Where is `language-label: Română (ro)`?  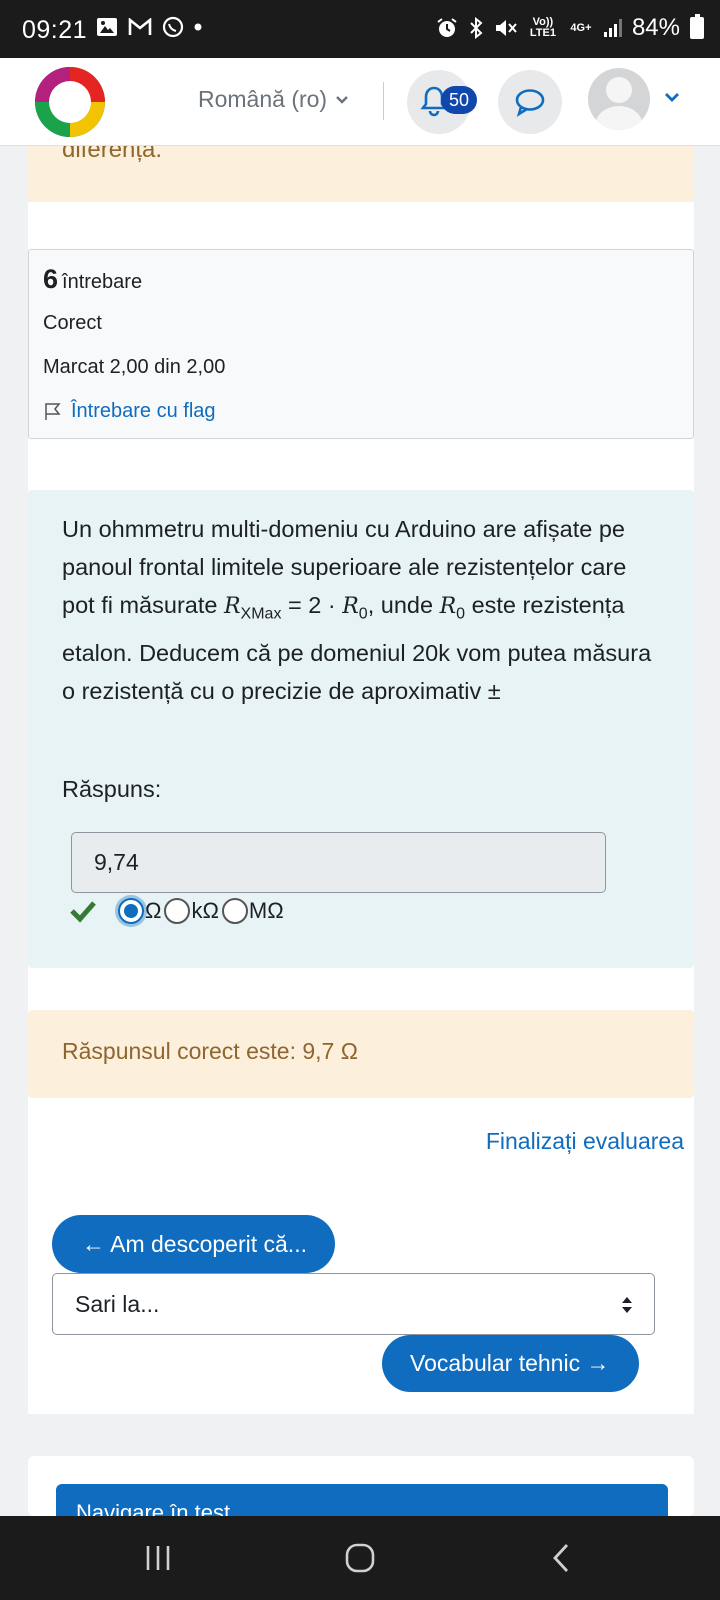 language-label: Română (ro) is located at coordinates (263, 99).